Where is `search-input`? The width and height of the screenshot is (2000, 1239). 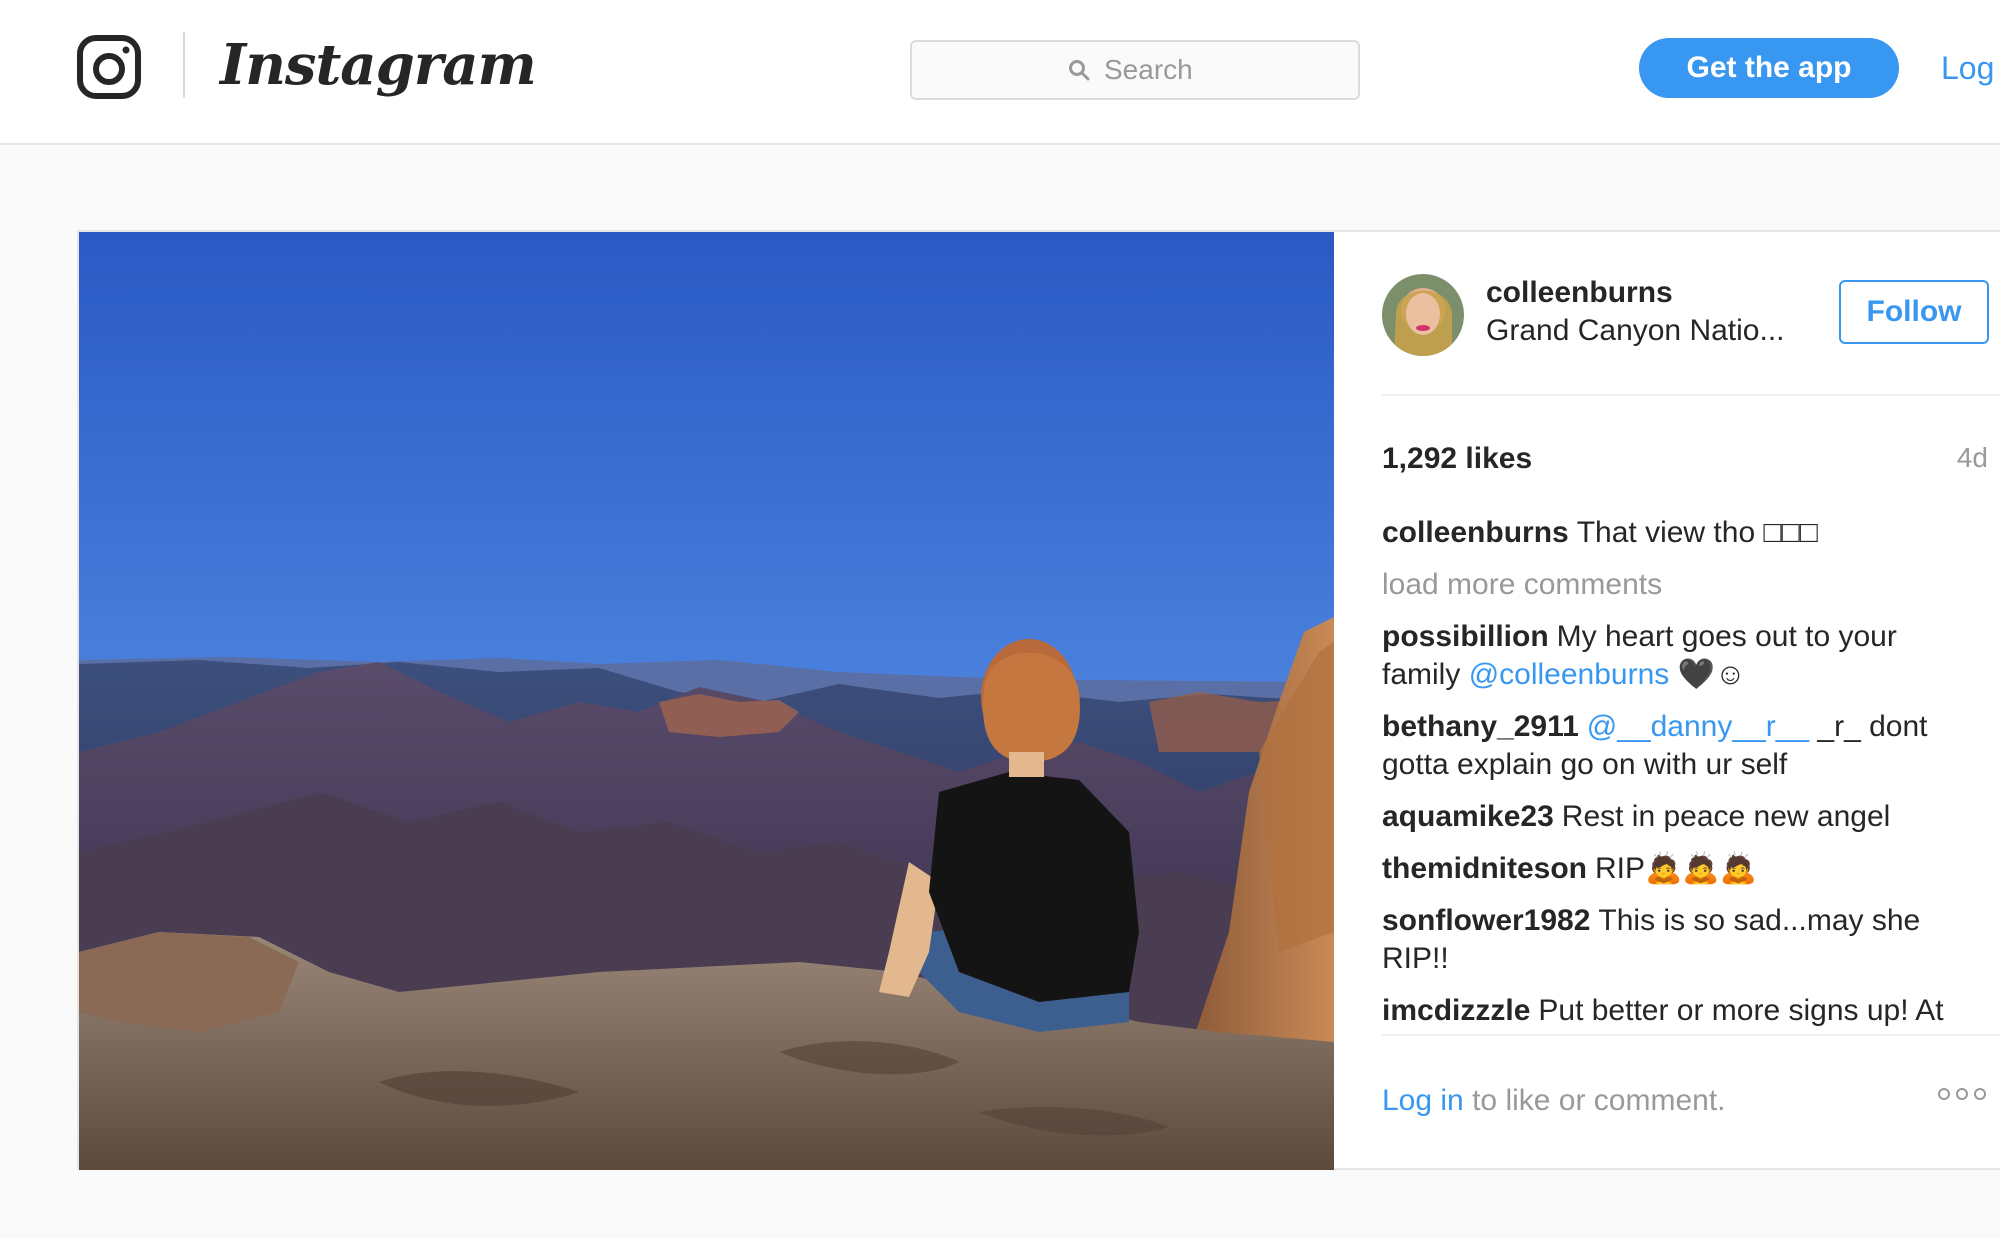
search-input is located at coordinates (1152, 70).